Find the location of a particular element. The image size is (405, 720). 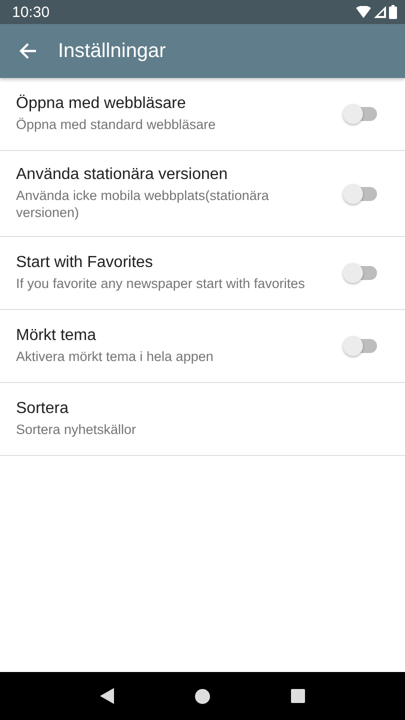

setting-title: Använda stationära versionen is located at coordinates (122, 175).